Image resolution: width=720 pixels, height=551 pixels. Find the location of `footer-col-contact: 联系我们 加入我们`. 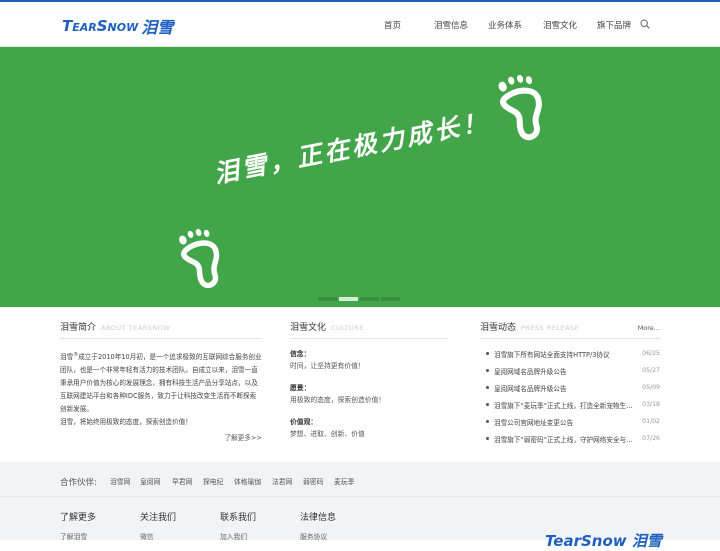

footer-col-contact: 联系我们 加入我们 is located at coordinates (238, 527).